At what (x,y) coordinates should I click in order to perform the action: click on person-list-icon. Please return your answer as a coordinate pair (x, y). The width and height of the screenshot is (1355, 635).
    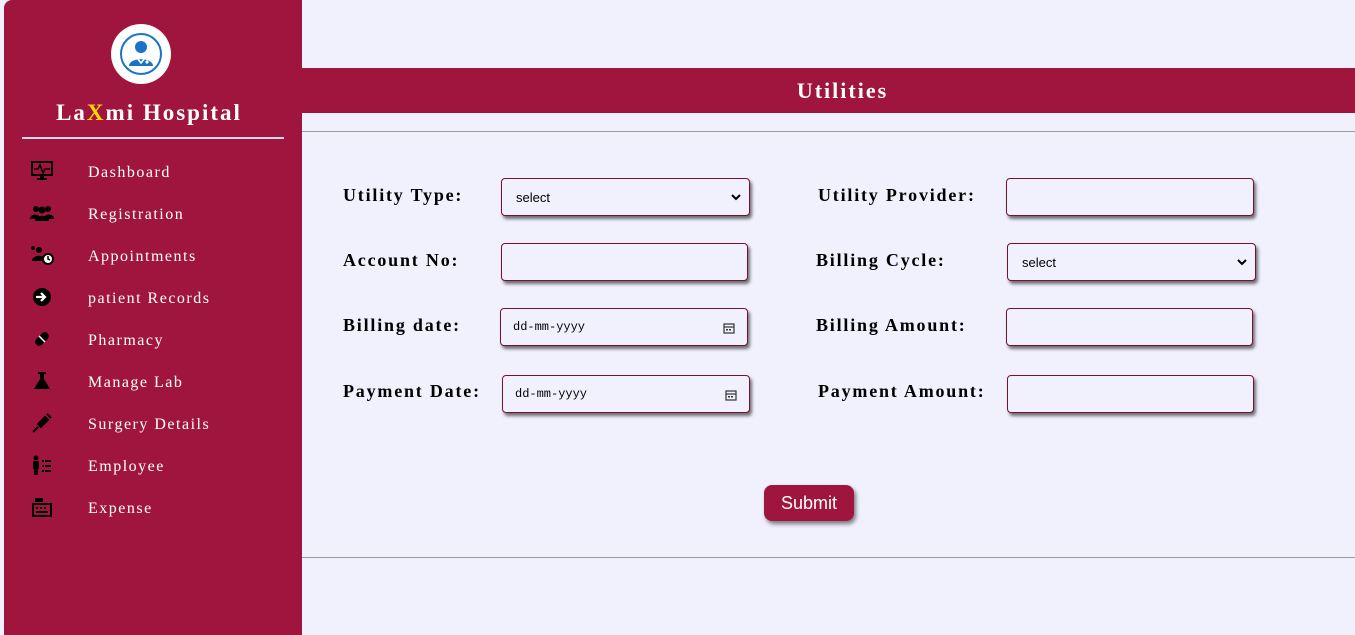
    Looking at the image, I should click on (42, 465).